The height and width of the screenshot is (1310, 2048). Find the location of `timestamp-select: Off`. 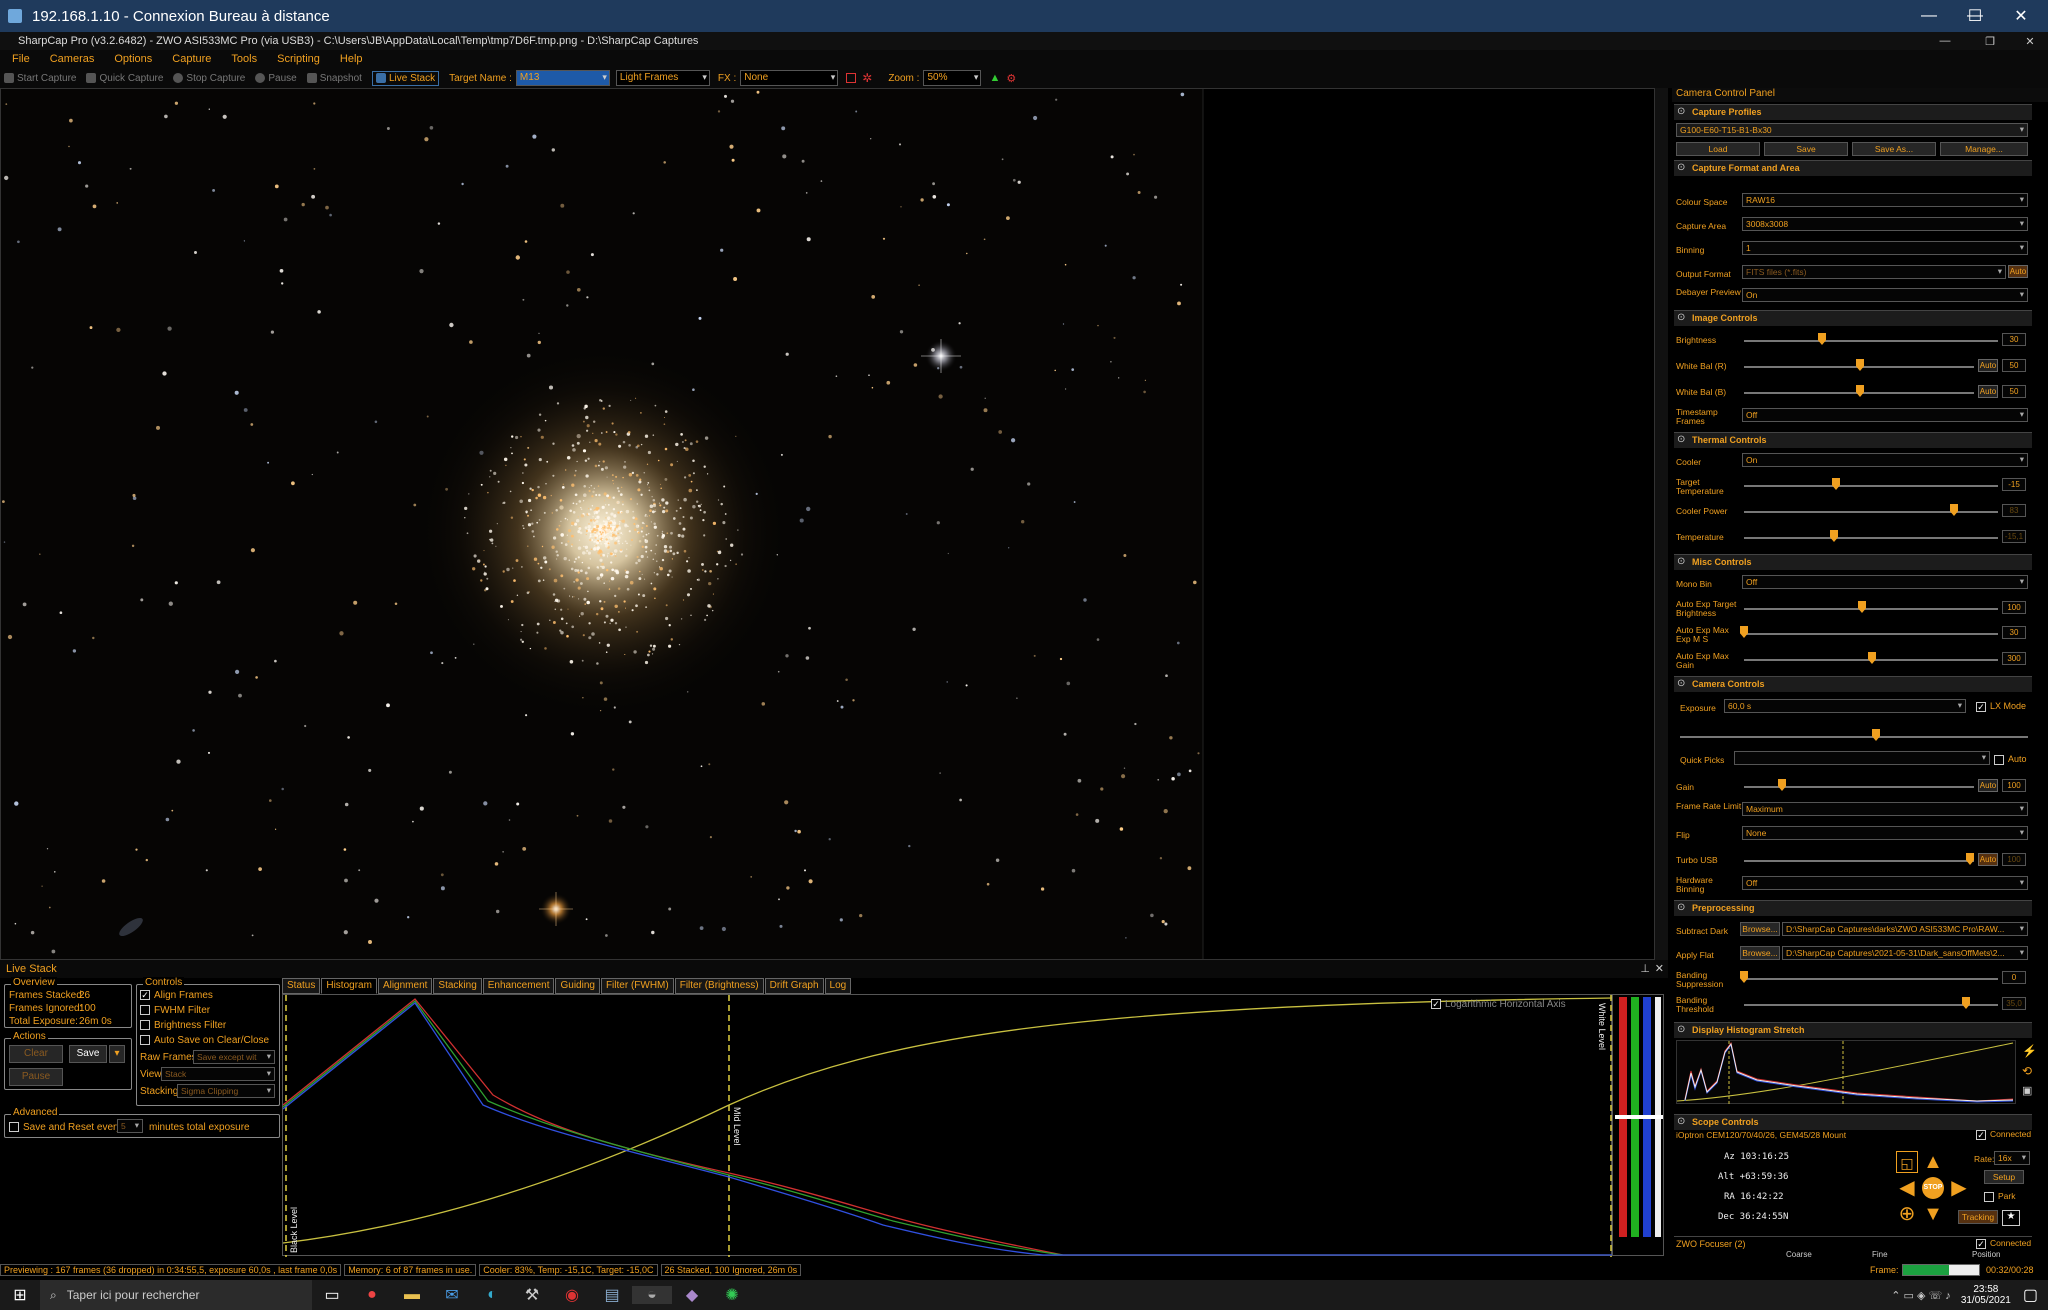

timestamp-select: Off is located at coordinates (1885, 415).